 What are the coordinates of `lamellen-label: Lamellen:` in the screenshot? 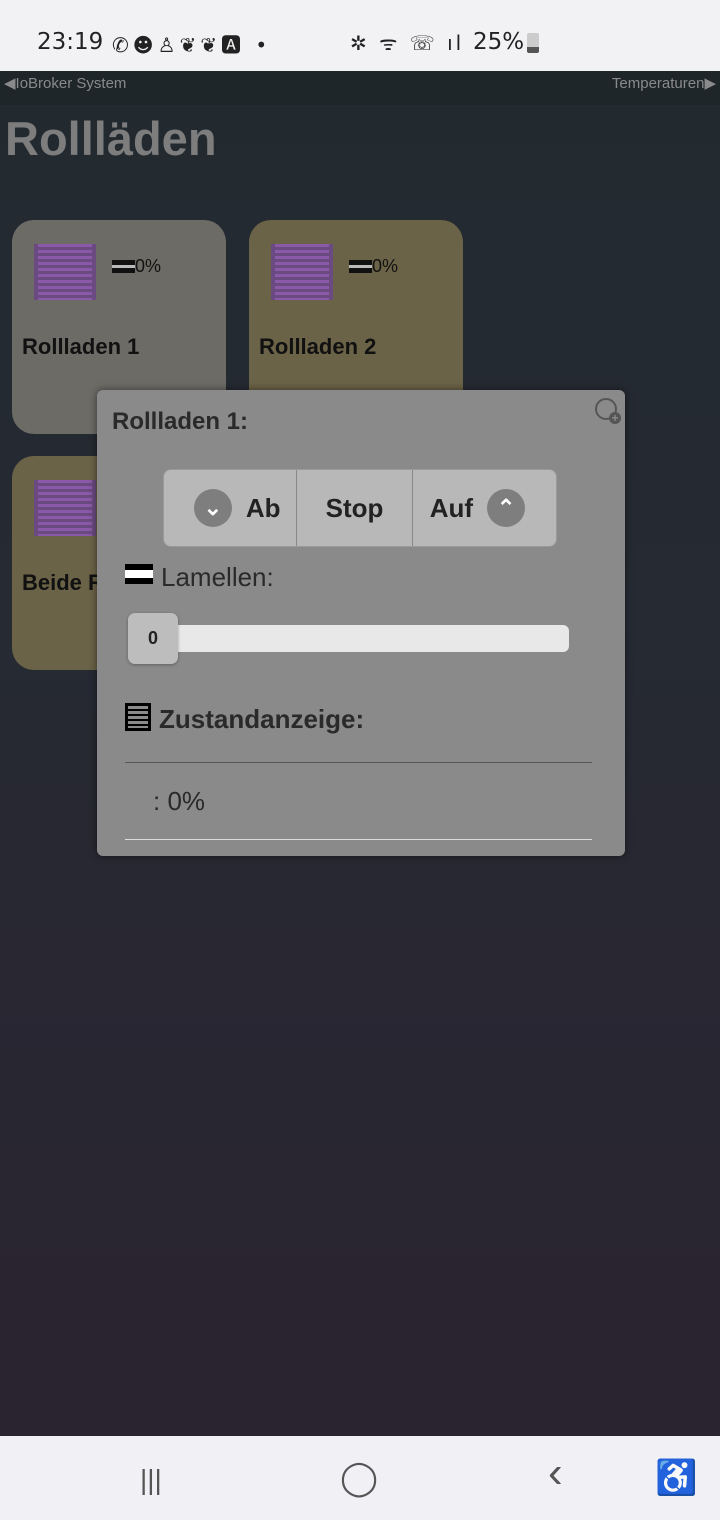 It's located at (199, 577).